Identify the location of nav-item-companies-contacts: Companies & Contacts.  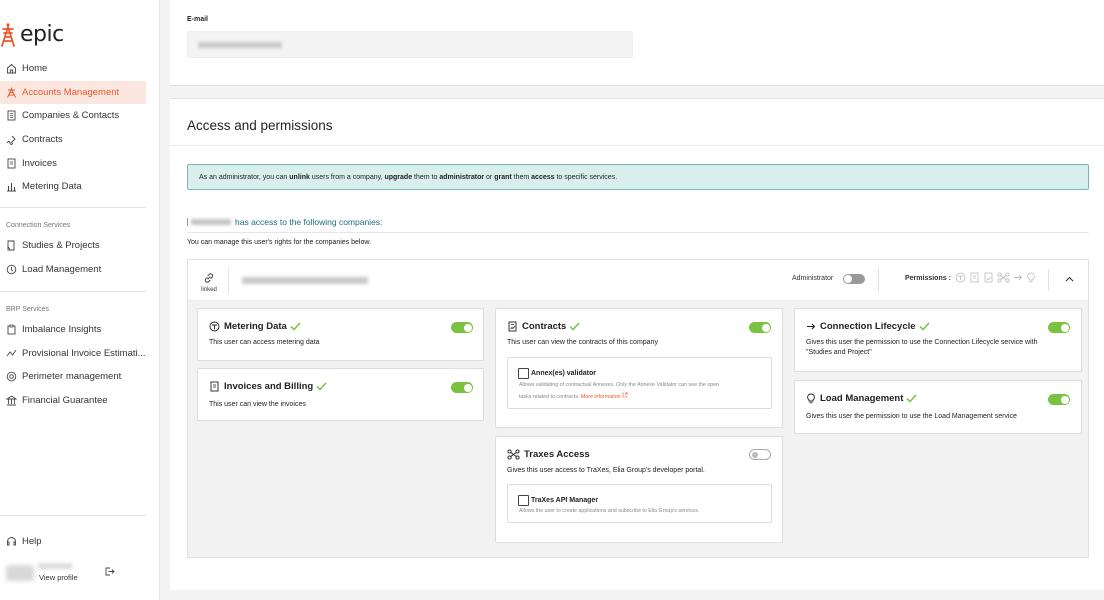
(73, 116).